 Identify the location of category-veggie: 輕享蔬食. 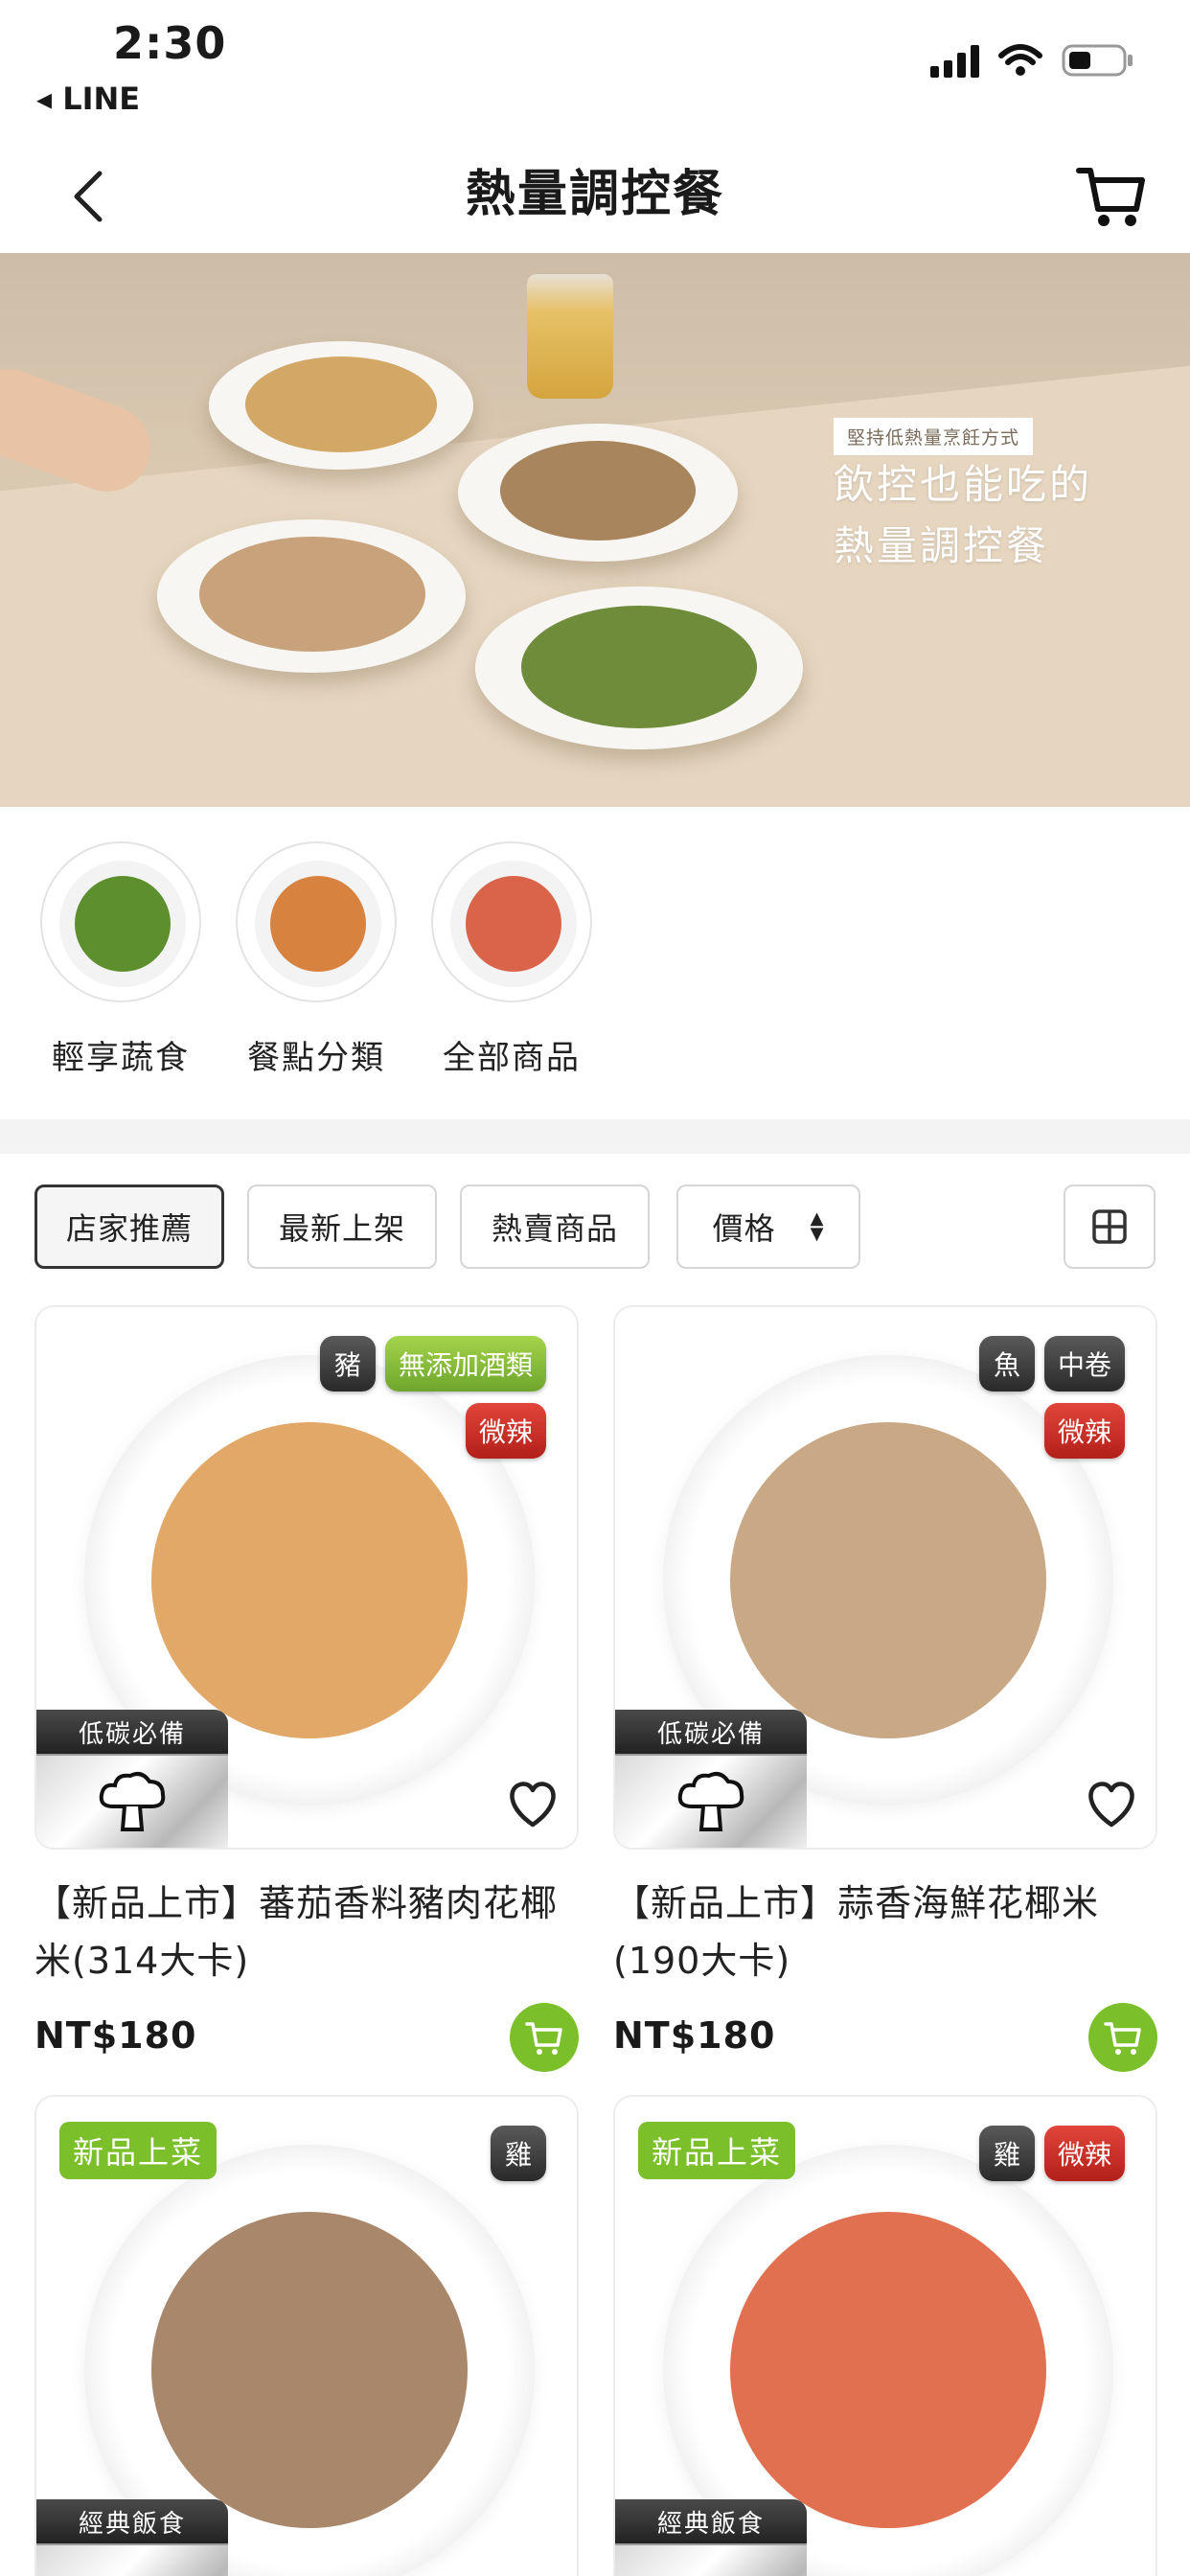
(121, 959).